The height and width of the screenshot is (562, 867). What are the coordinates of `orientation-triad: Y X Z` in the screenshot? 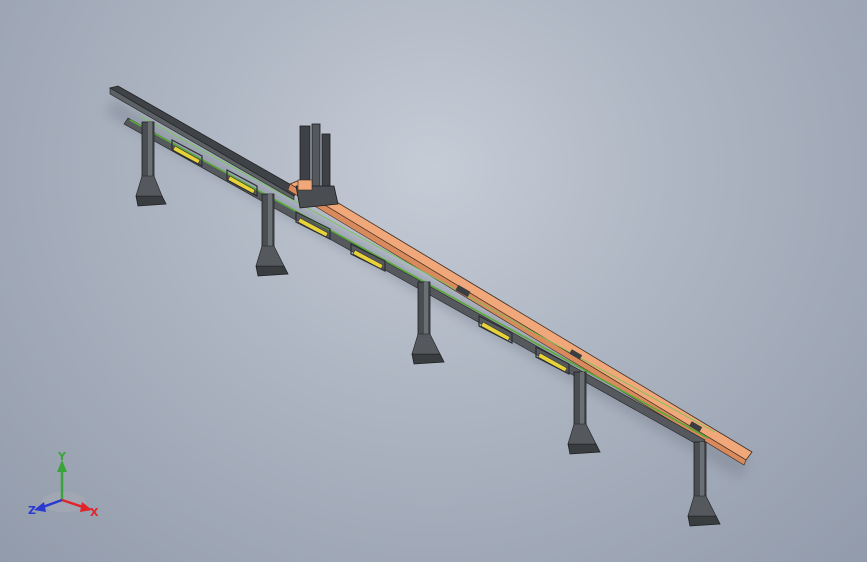 It's located at (66, 486).